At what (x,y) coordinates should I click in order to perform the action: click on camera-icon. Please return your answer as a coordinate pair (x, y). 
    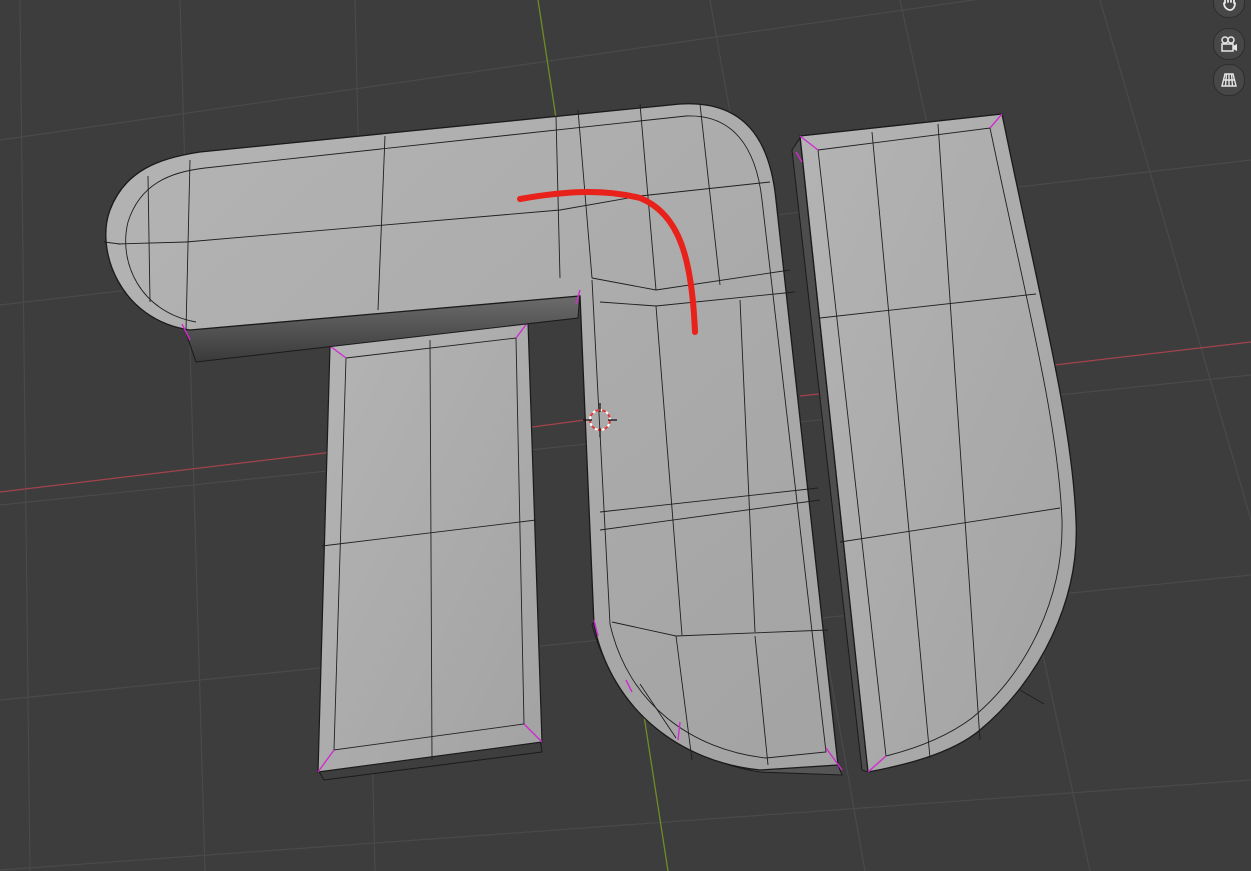
    Looking at the image, I should click on (1229, 44).